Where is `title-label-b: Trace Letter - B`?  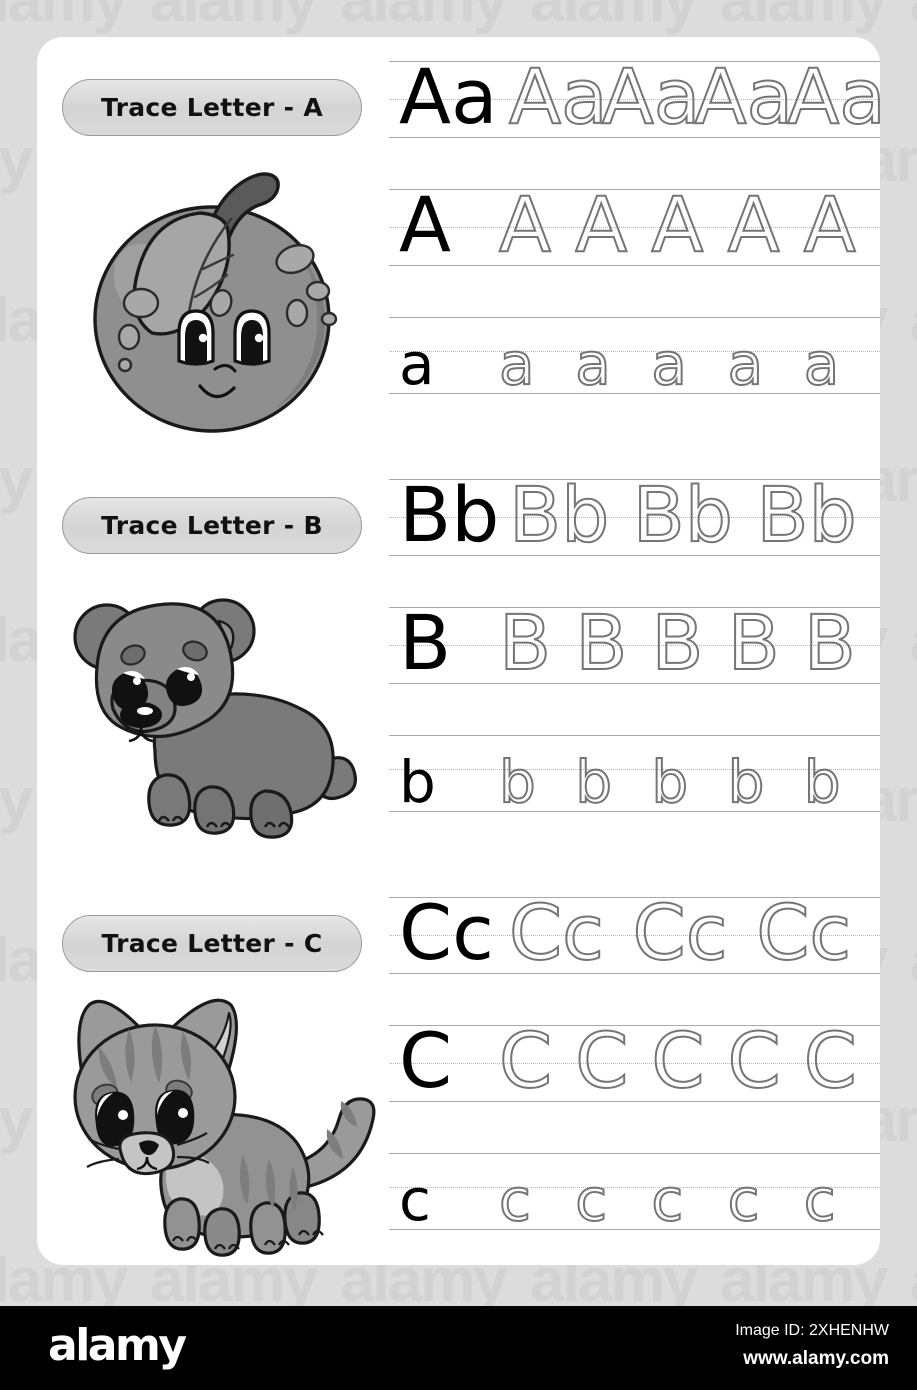 title-label-b: Trace Letter - B is located at coordinates (212, 525).